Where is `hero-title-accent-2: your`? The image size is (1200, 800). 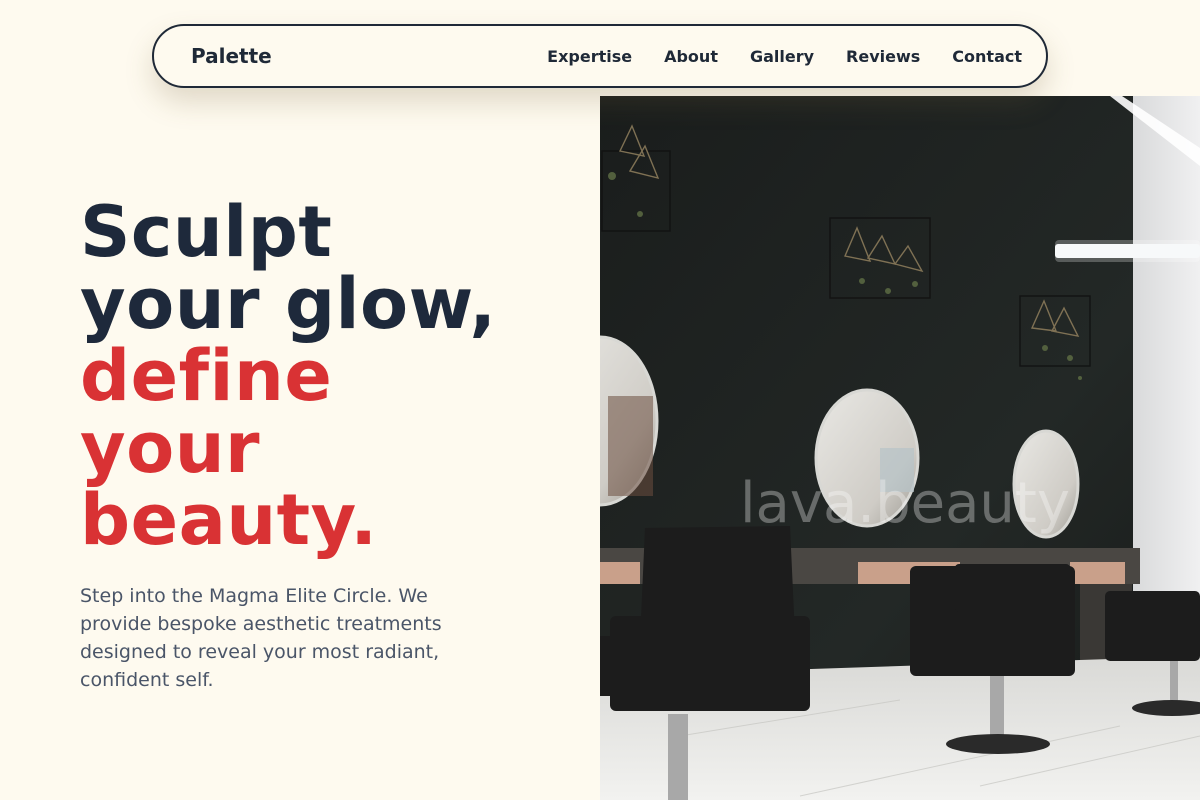 hero-title-accent-2: your is located at coordinates (170, 448).